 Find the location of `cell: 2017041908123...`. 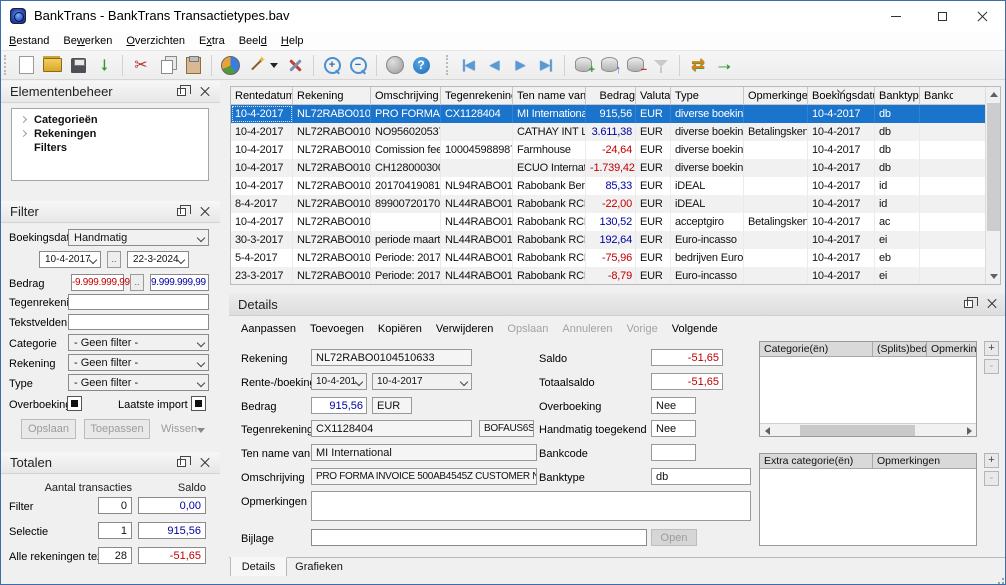

cell: 2017041908123... is located at coordinates (406, 186).